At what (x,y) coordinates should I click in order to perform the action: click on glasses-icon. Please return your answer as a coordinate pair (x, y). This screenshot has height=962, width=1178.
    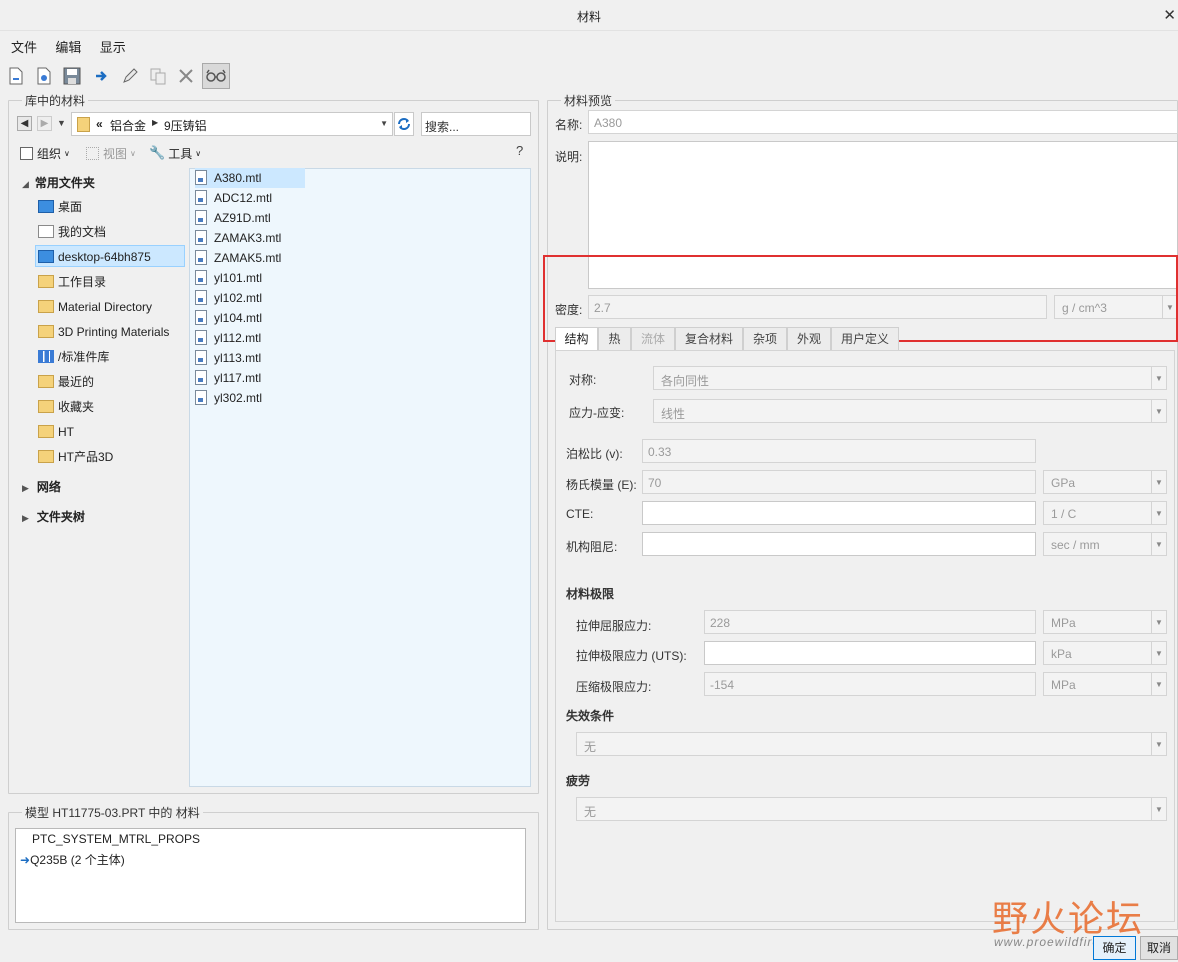
    Looking at the image, I should click on (216, 76).